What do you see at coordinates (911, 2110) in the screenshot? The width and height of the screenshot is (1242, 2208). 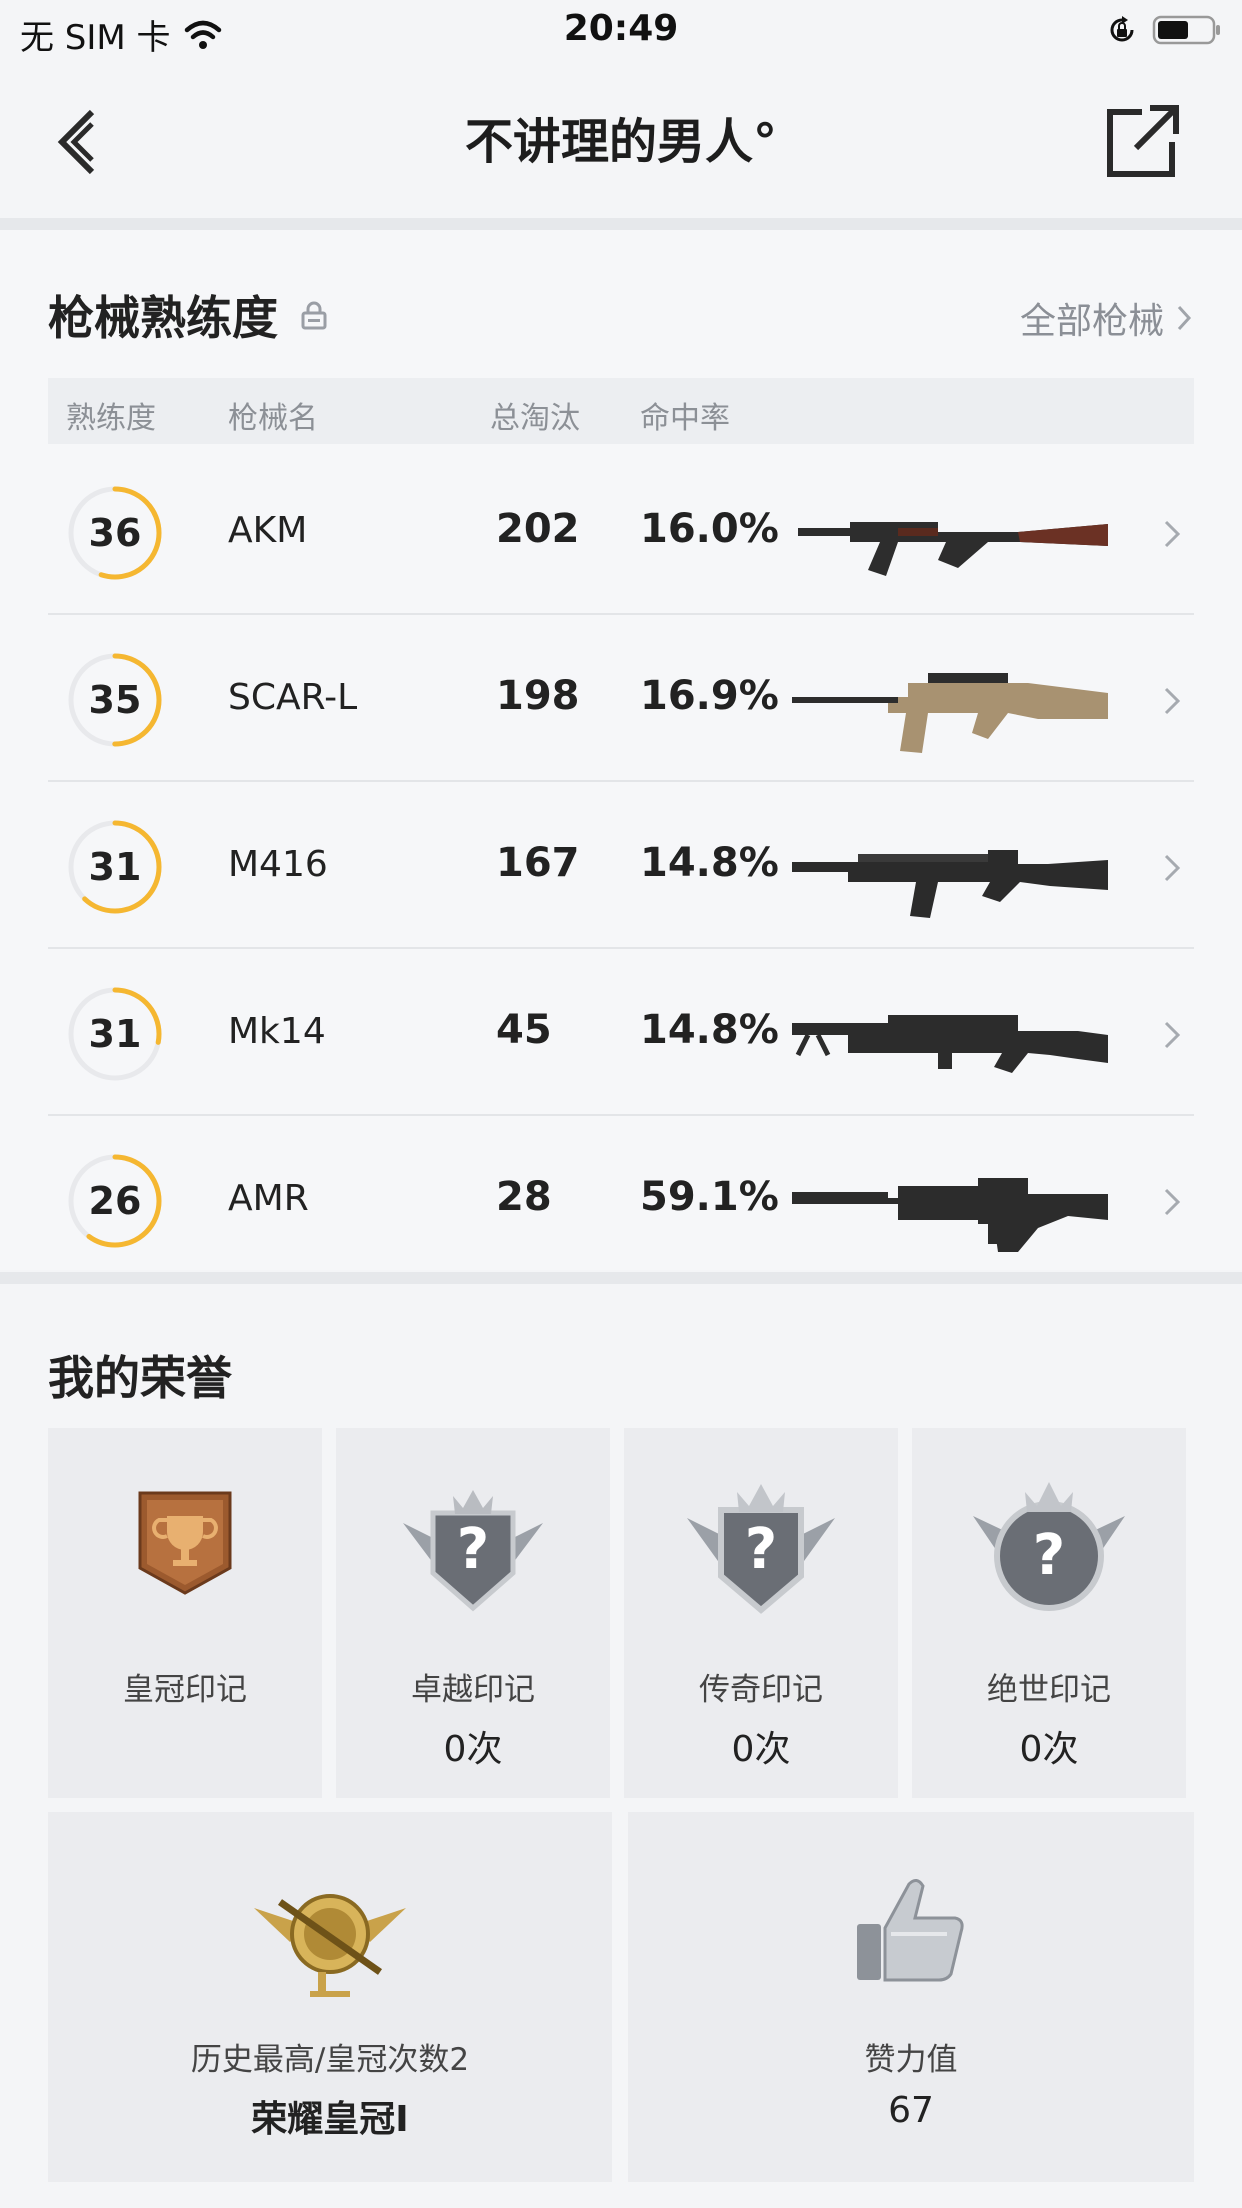 I see `likes-value: 67` at bounding box center [911, 2110].